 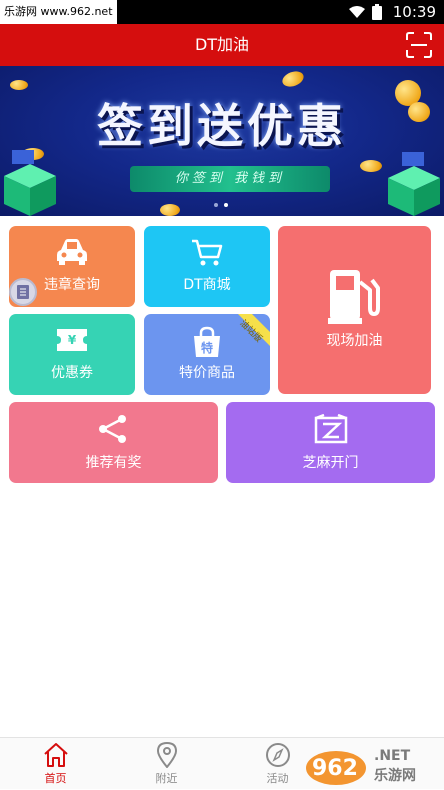 I want to click on floating-assist-button, so click(x=23, y=292).